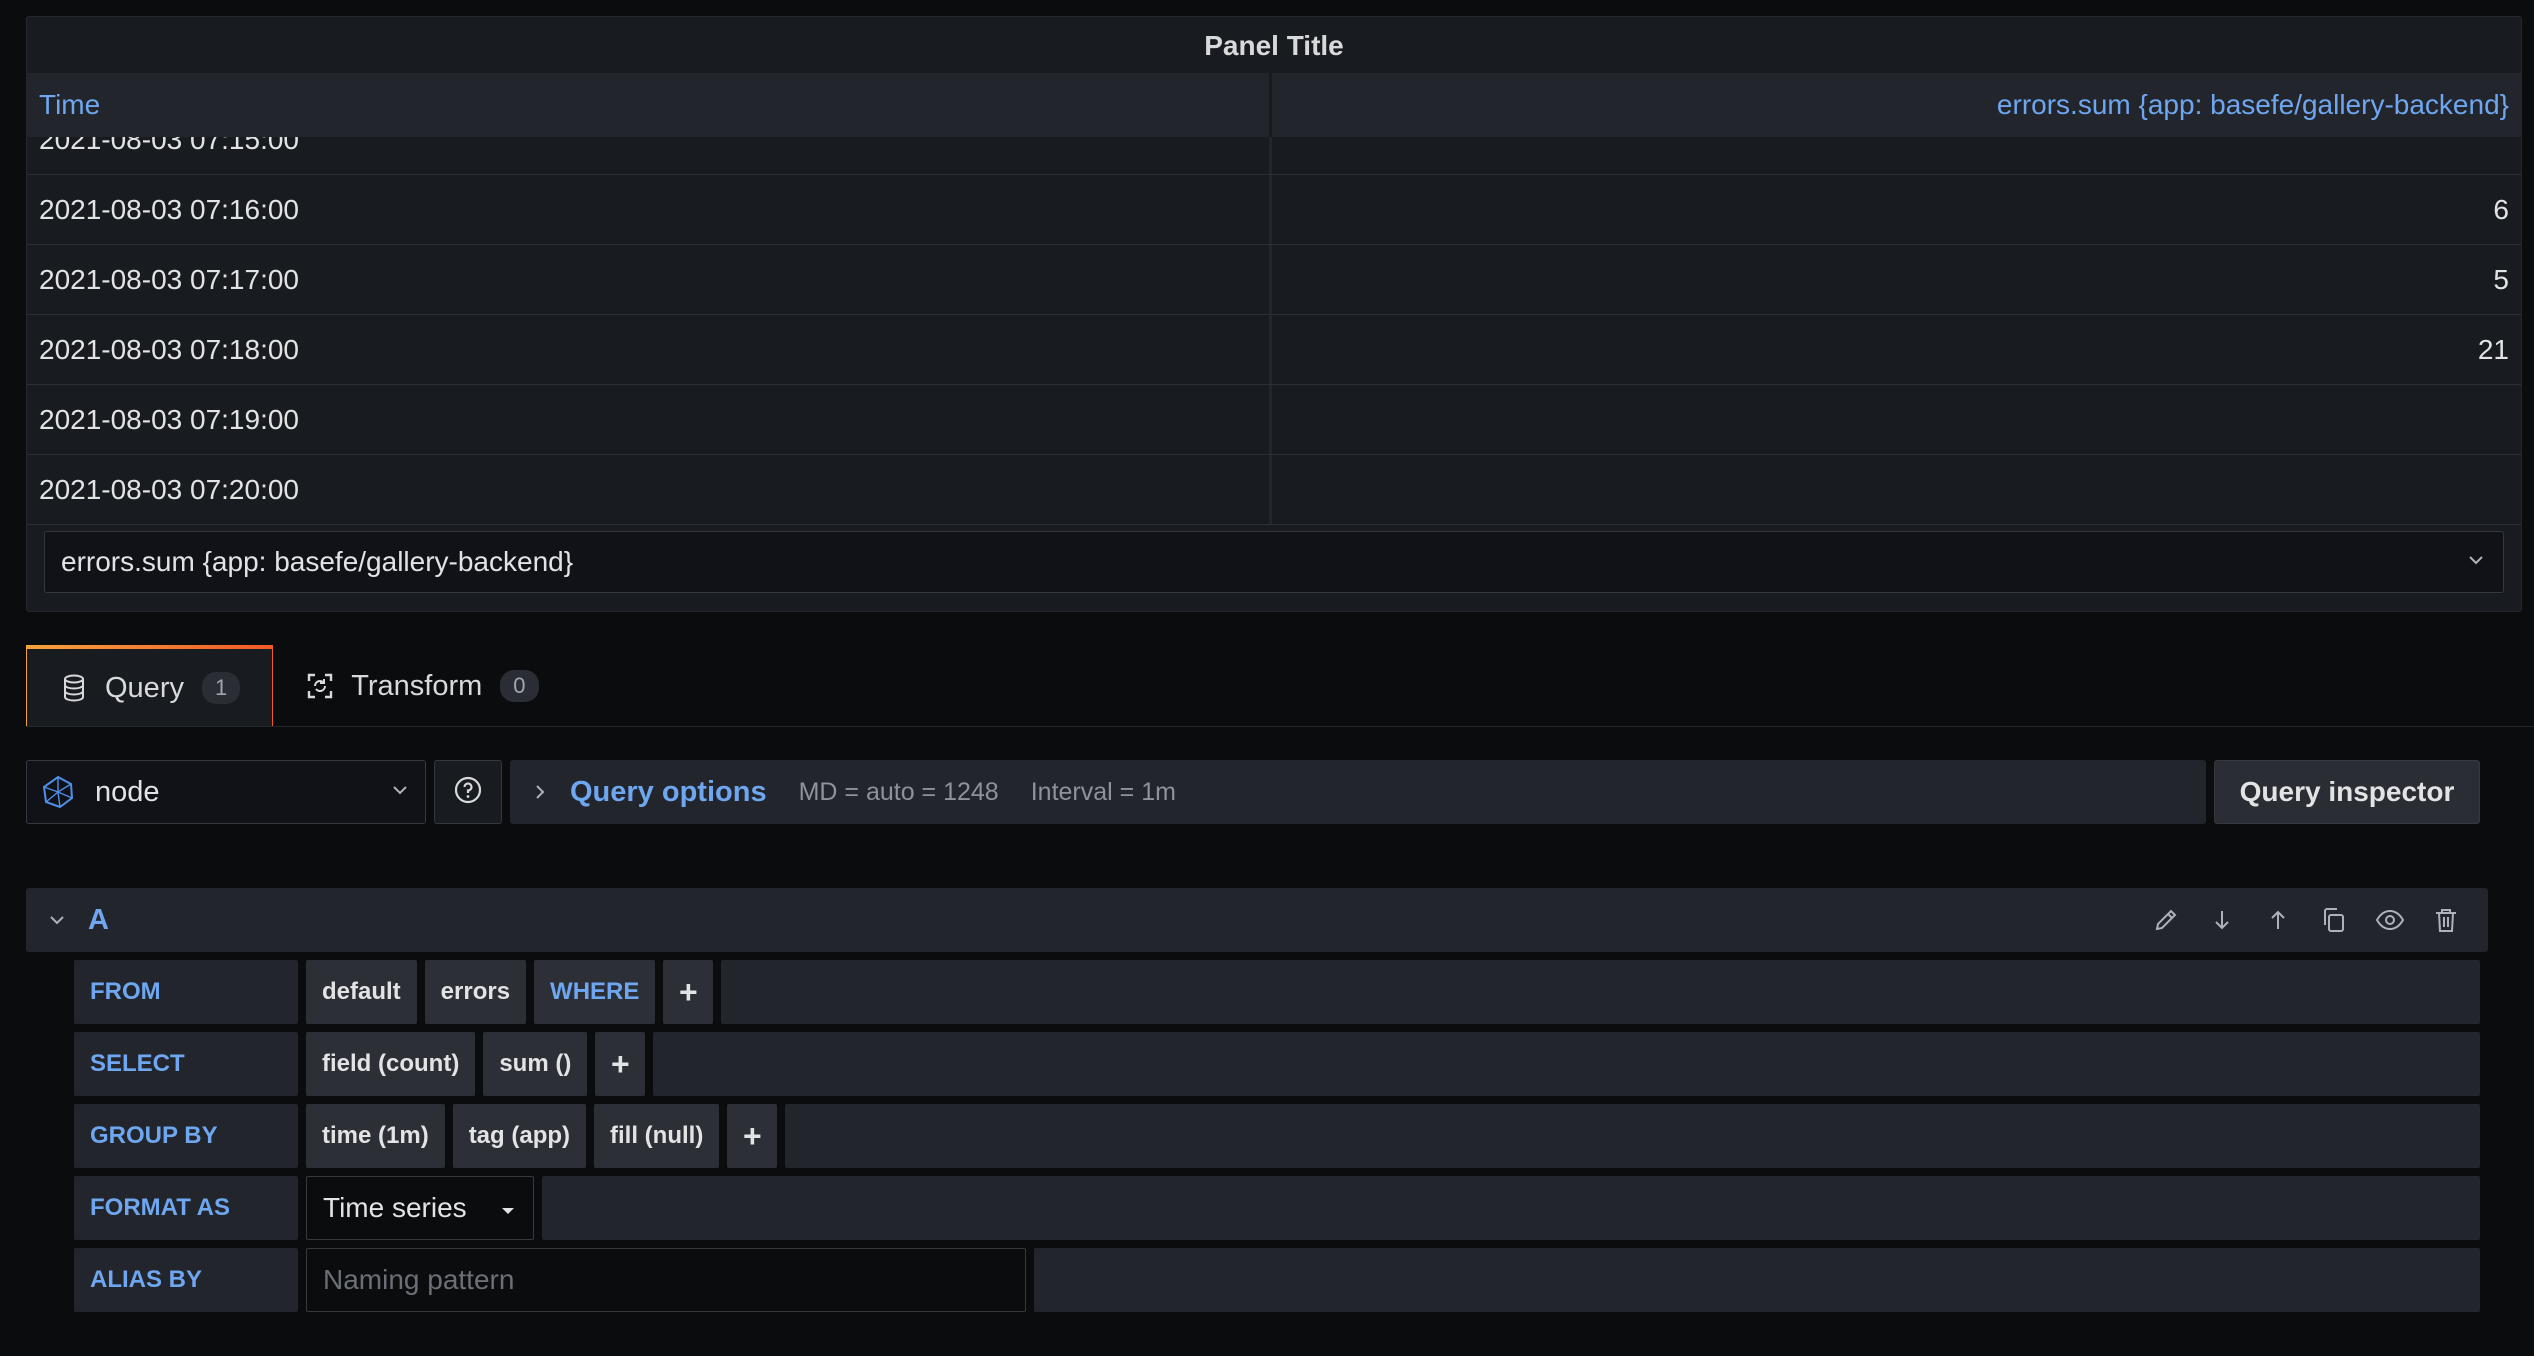 Image resolution: width=2534 pixels, height=1356 pixels. Describe the element at coordinates (649, 279) in the screenshot. I see `cell-time: 2021-08-03 07:17:00` at that location.